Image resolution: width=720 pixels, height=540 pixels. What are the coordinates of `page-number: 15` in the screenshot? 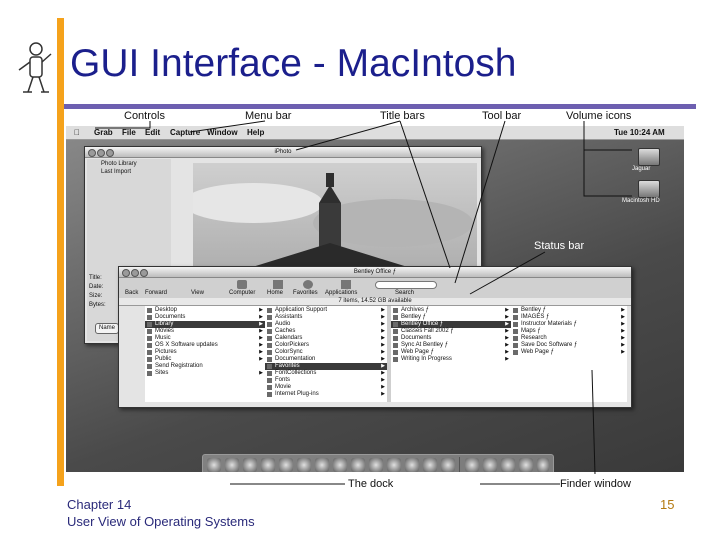 It's located at (667, 504).